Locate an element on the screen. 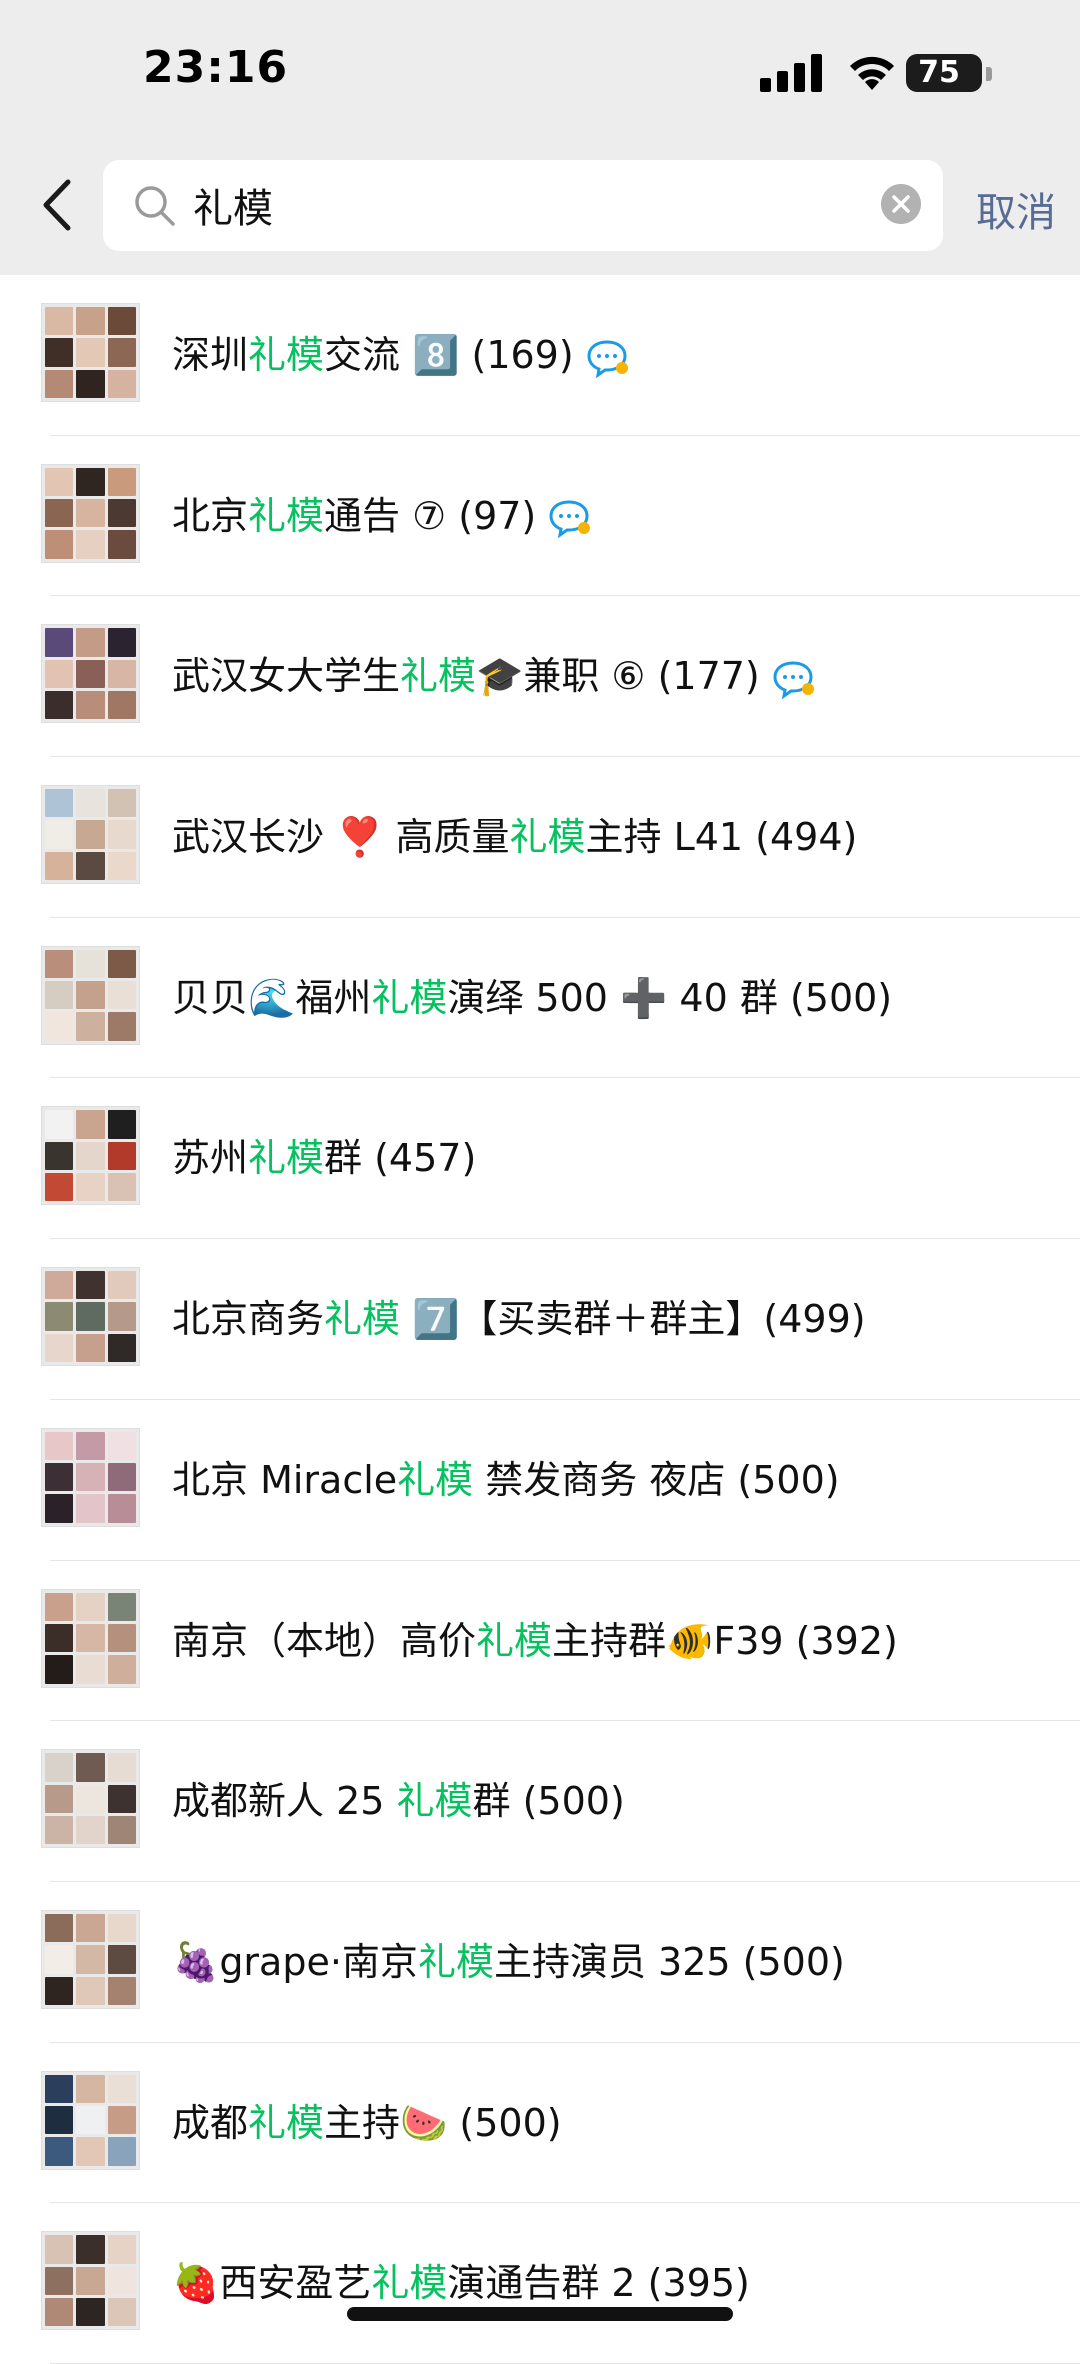 The image size is (1080, 2364). battery-cap is located at coordinates (989, 74).